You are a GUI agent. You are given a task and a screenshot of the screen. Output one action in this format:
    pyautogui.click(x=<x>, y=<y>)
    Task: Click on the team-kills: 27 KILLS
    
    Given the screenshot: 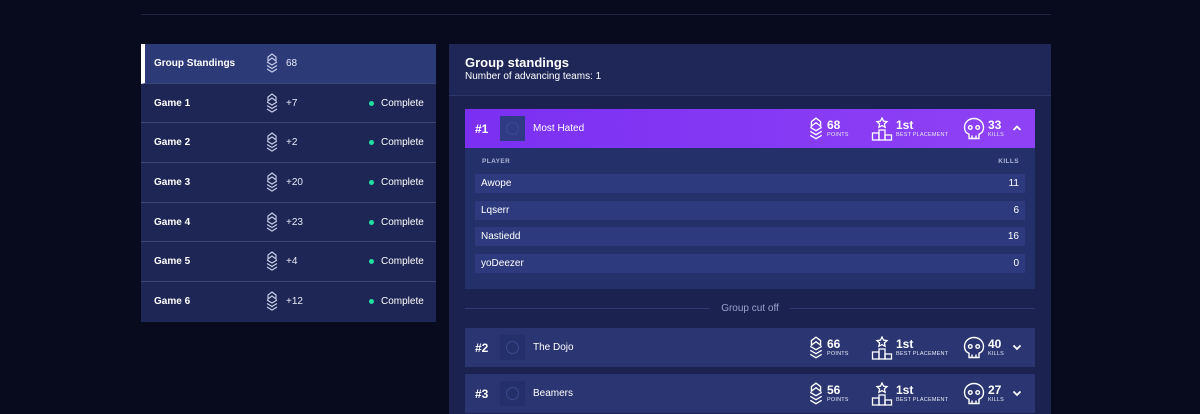 What is the action you would take?
    pyautogui.click(x=983, y=393)
    